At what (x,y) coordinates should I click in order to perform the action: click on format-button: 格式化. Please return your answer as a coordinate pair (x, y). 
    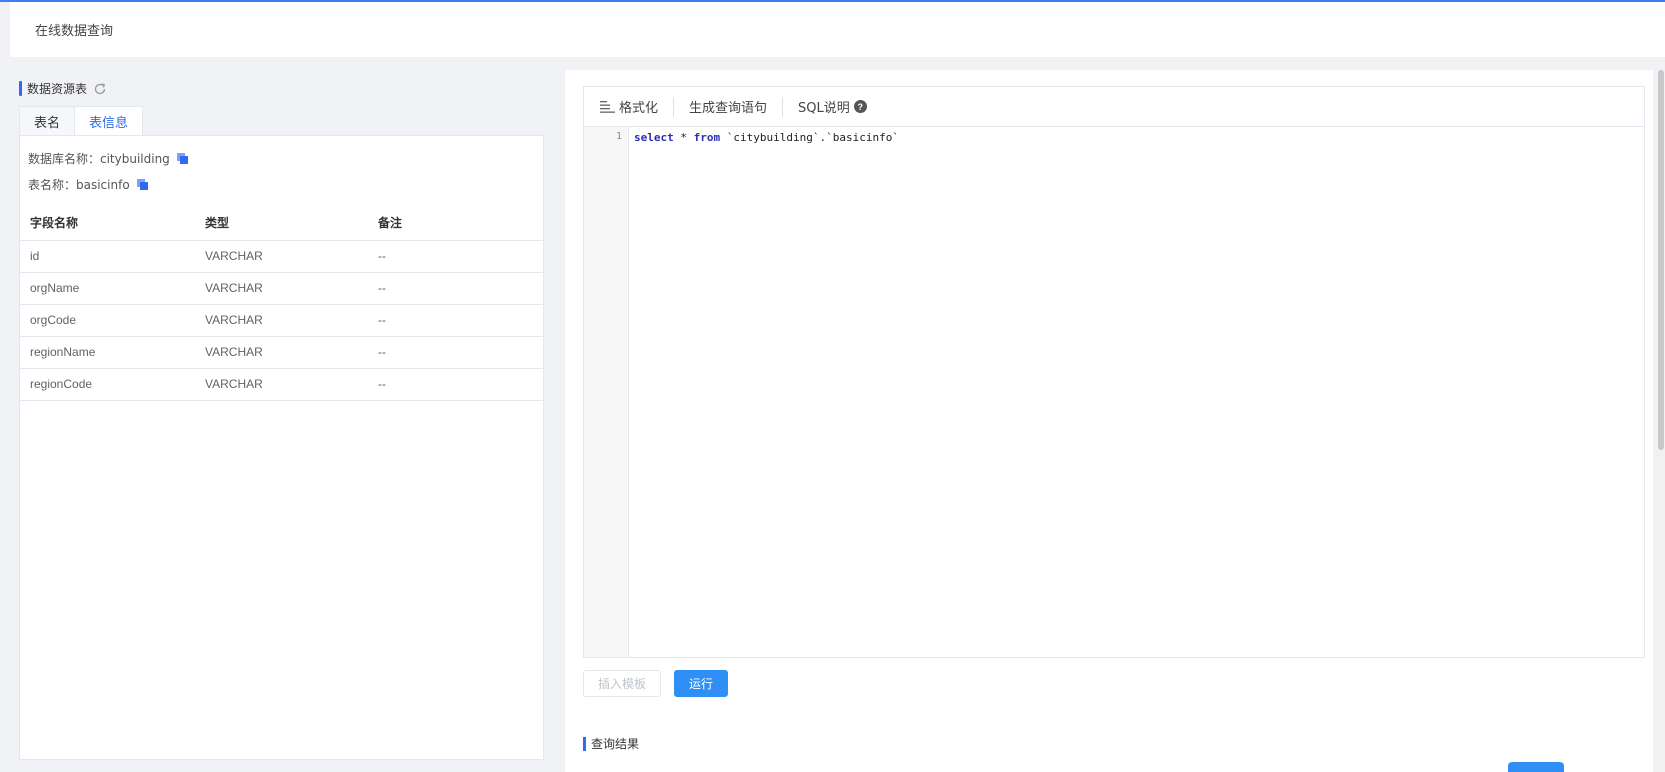
    Looking at the image, I should click on (636, 106).